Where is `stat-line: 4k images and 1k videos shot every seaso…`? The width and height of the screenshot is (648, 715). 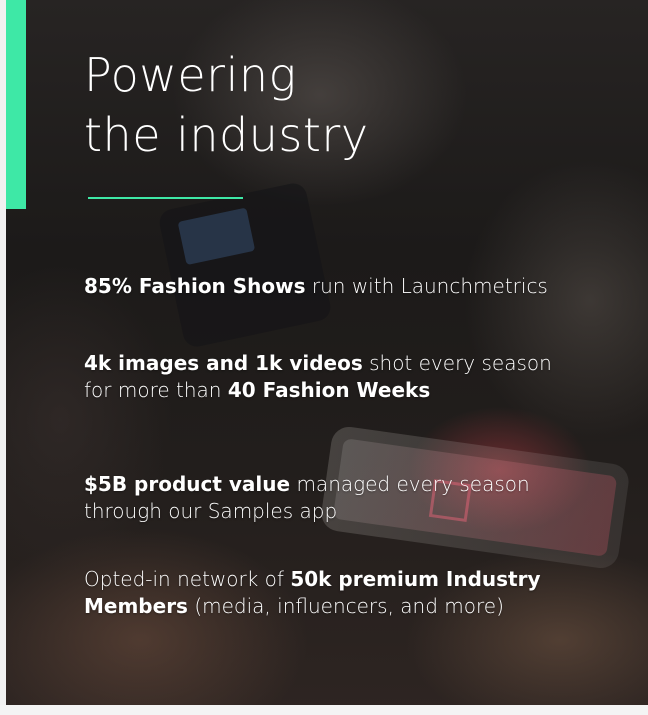 stat-line: 4k images and 1k videos shot every seaso… is located at coordinates (334, 363).